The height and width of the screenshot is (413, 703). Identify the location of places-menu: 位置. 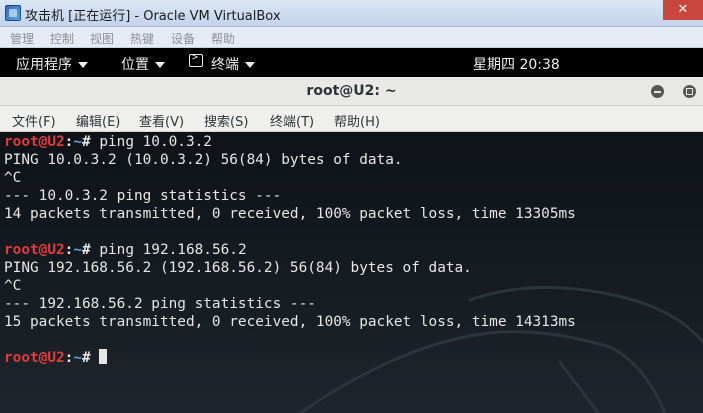
(143, 64).